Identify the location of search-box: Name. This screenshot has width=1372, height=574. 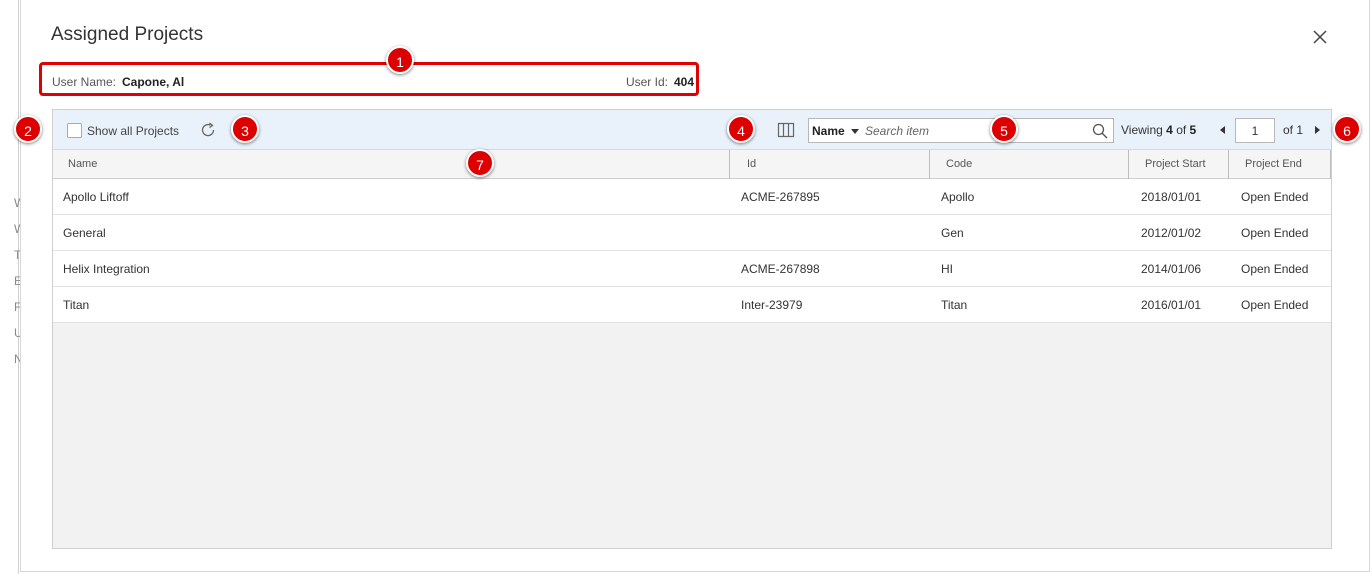
(961, 130).